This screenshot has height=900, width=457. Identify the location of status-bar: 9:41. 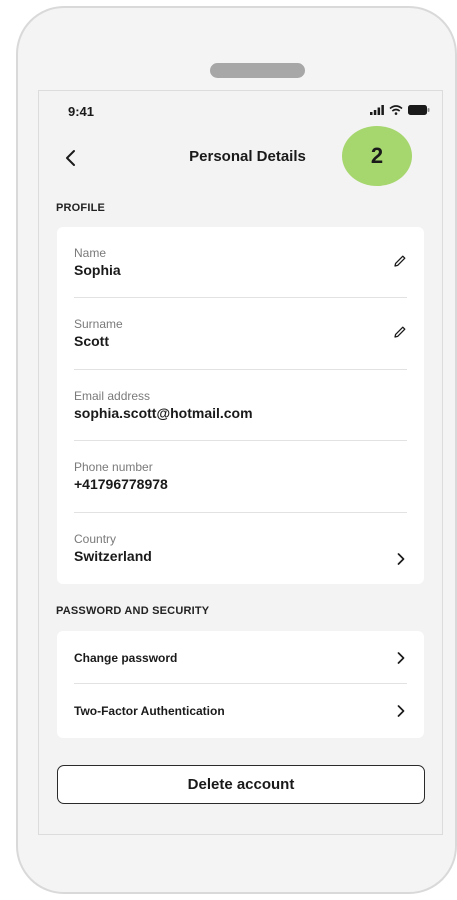
(240, 111).